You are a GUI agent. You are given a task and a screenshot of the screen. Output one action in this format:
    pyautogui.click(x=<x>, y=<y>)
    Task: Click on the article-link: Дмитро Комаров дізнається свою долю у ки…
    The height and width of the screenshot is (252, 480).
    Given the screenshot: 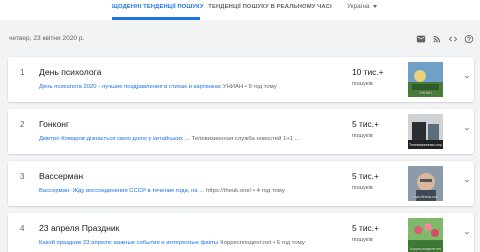 What is the action you would take?
    pyautogui.click(x=114, y=139)
    